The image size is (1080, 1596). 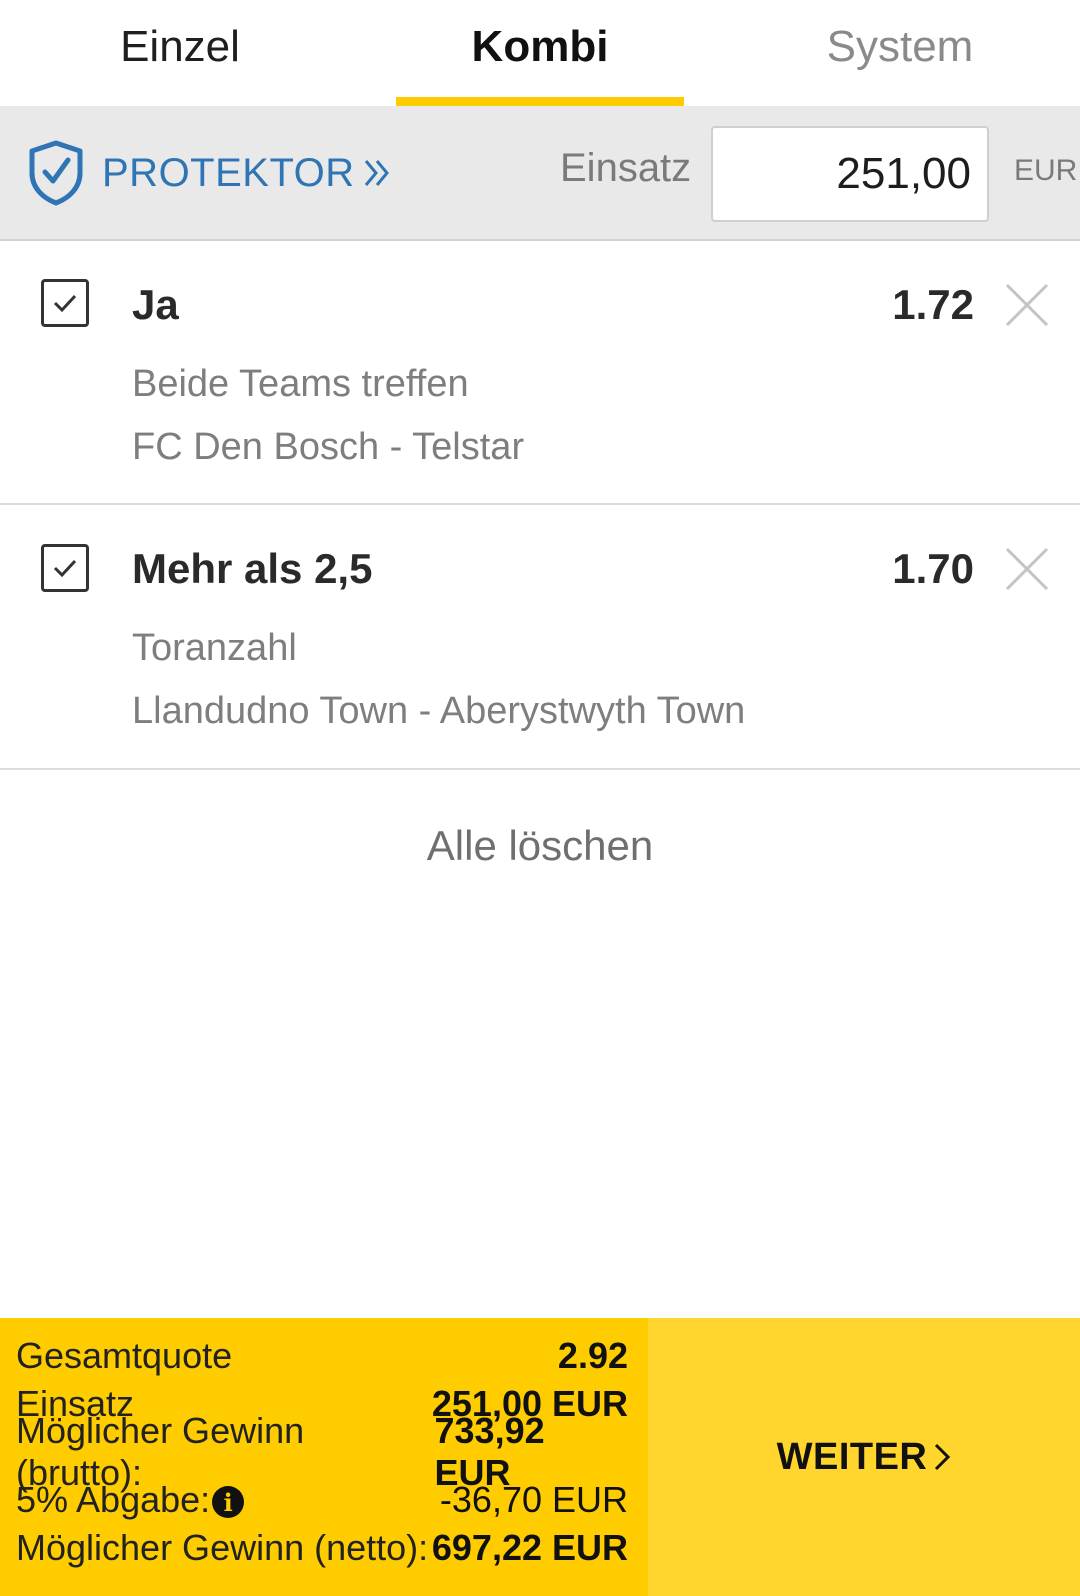 What do you see at coordinates (943, 1457) in the screenshot?
I see `chevron-right-icon` at bounding box center [943, 1457].